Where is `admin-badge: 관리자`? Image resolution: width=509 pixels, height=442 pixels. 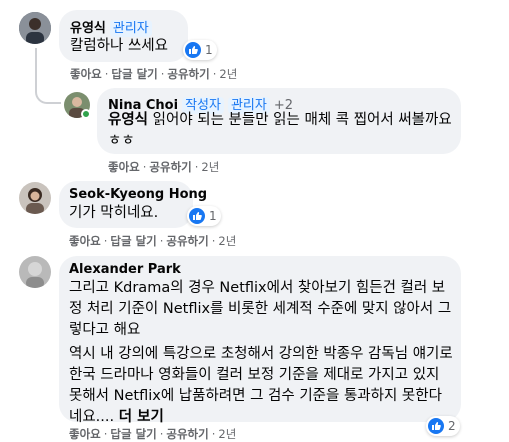 admin-badge: 관리자 is located at coordinates (130, 28).